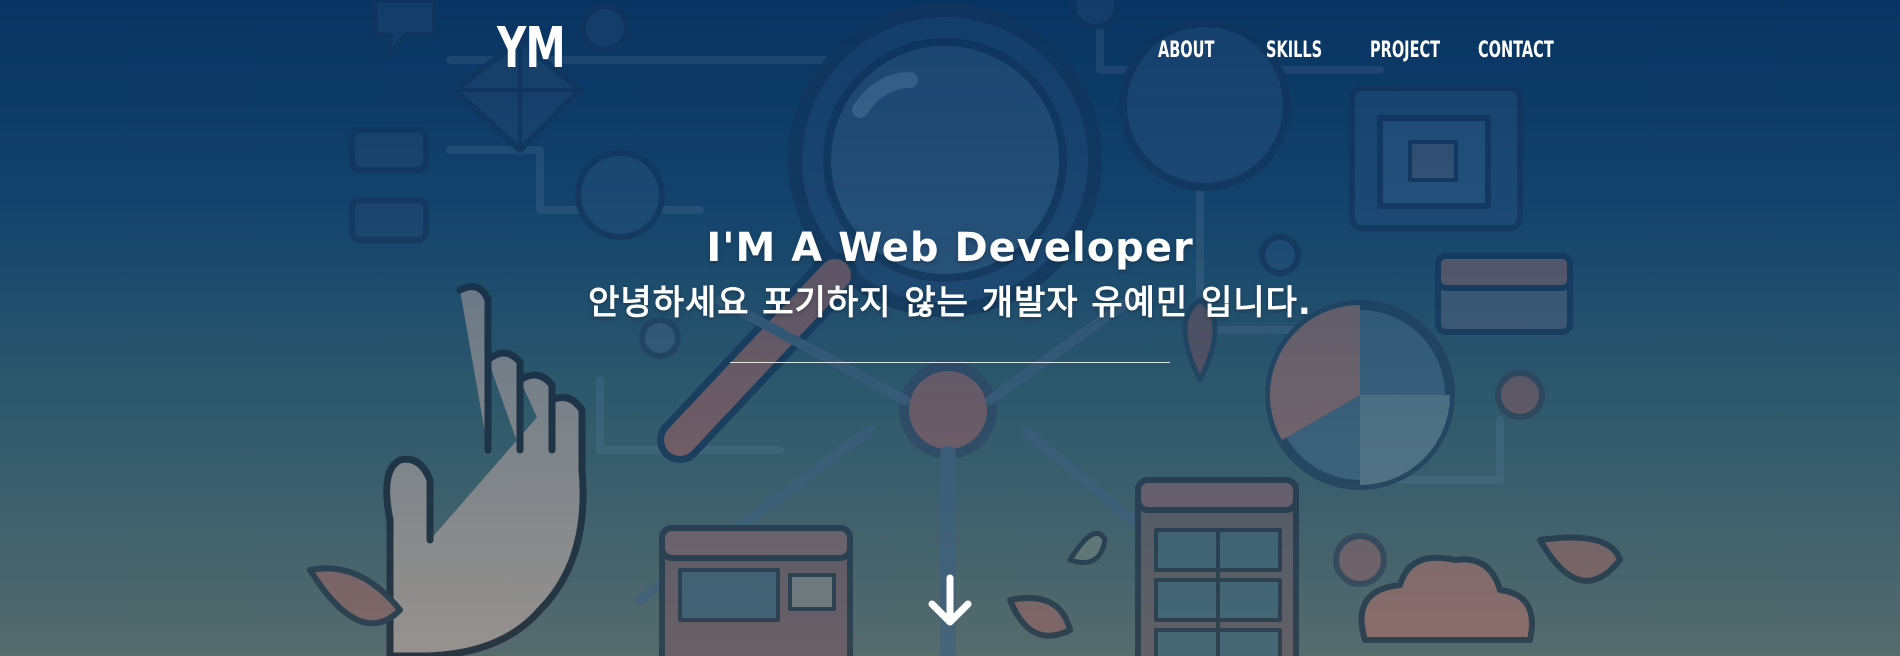 The image size is (1900, 656). What do you see at coordinates (1405, 51) in the screenshot?
I see `nav-project-link: PROJECT` at bounding box center [1405, 51].